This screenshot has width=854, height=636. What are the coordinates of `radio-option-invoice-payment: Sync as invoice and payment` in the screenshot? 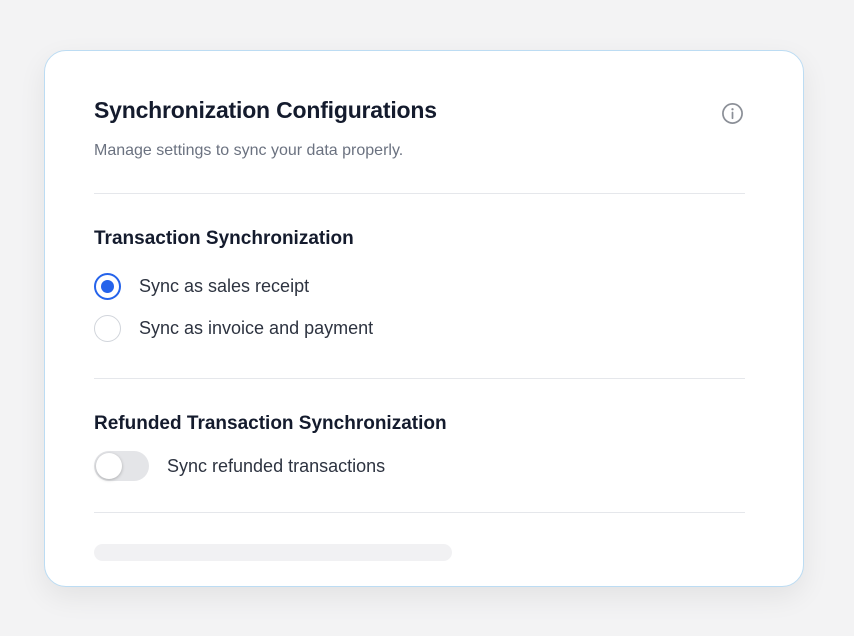 It's located at (233, 328).